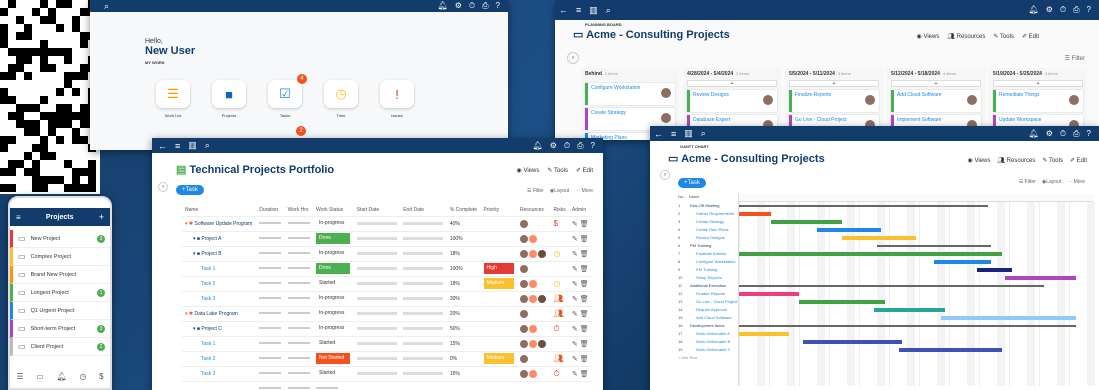  Describe the element at coordinates (708, 358) in the screenshot. I see `add-row-button: + Add Row` at that location.